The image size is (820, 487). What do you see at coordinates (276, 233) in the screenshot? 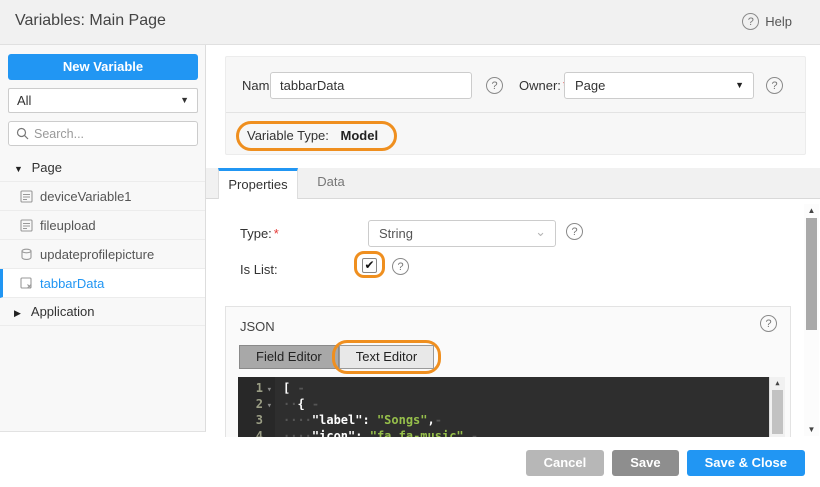
I see `required-marker: *` at bounding box center [276, 233].